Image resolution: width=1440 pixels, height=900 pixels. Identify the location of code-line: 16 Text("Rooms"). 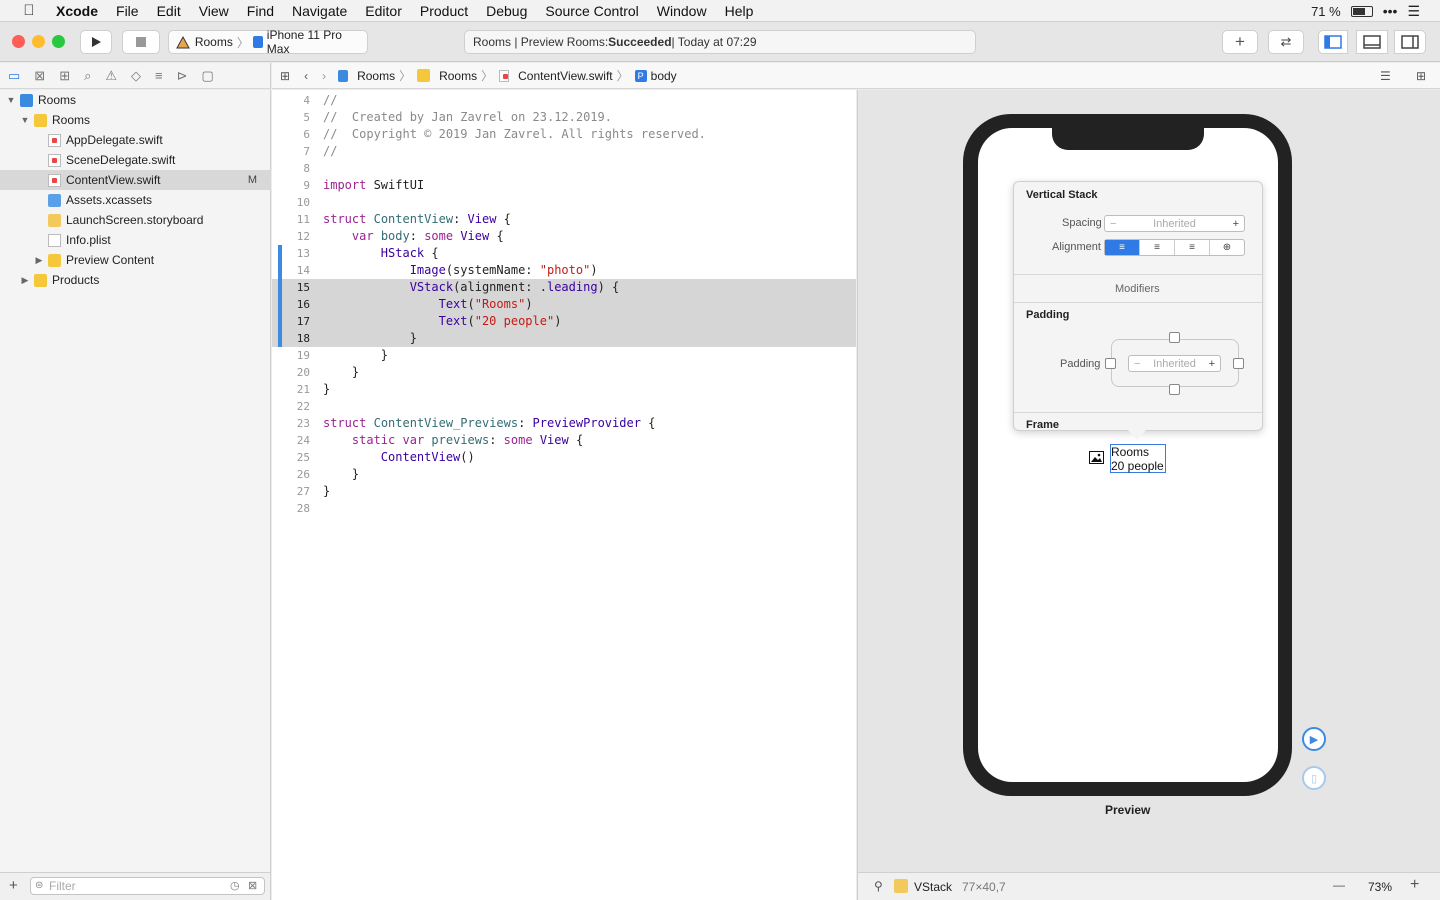
(564, 304).